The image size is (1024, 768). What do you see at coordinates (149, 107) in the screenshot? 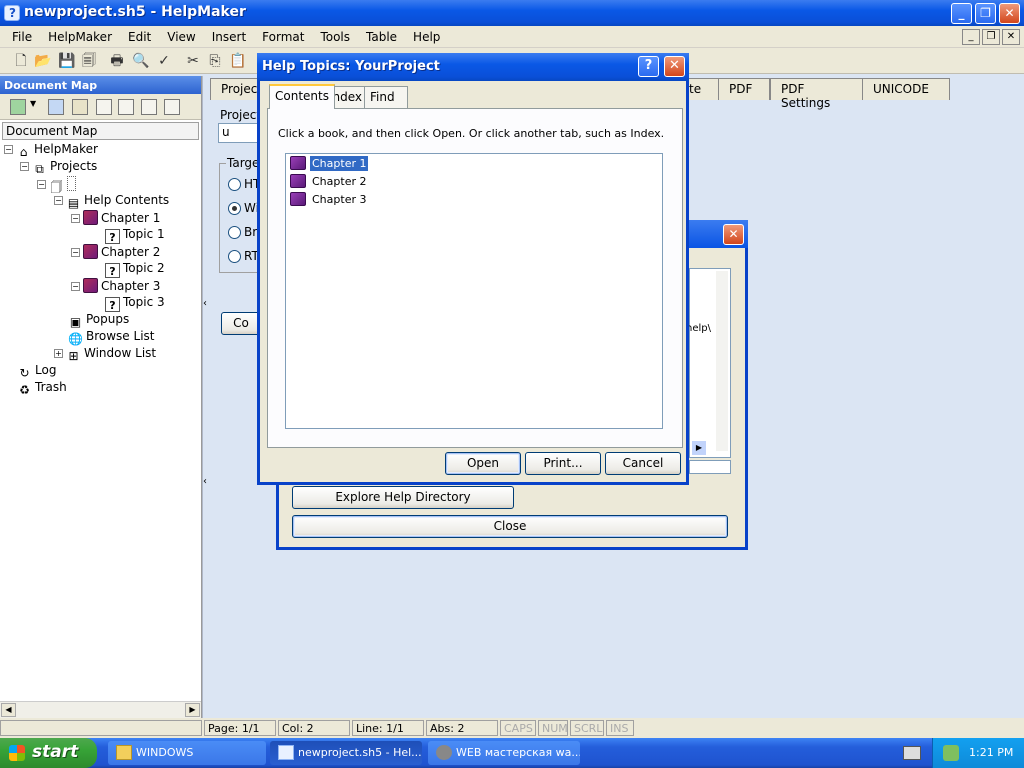
I see `move-down-icon` at bounding box center [149, 107].